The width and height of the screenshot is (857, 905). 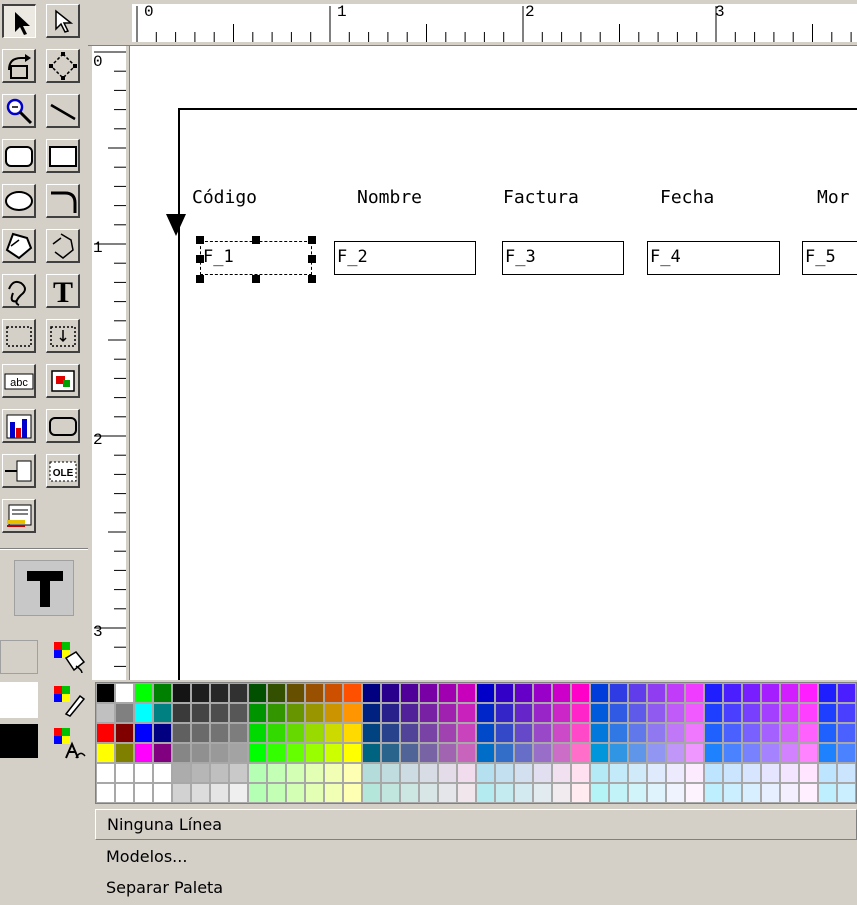 What do you see at coordinates (19, 111) in the screenshot?
I see `magnify-tool` at bounding box center [19, 111].